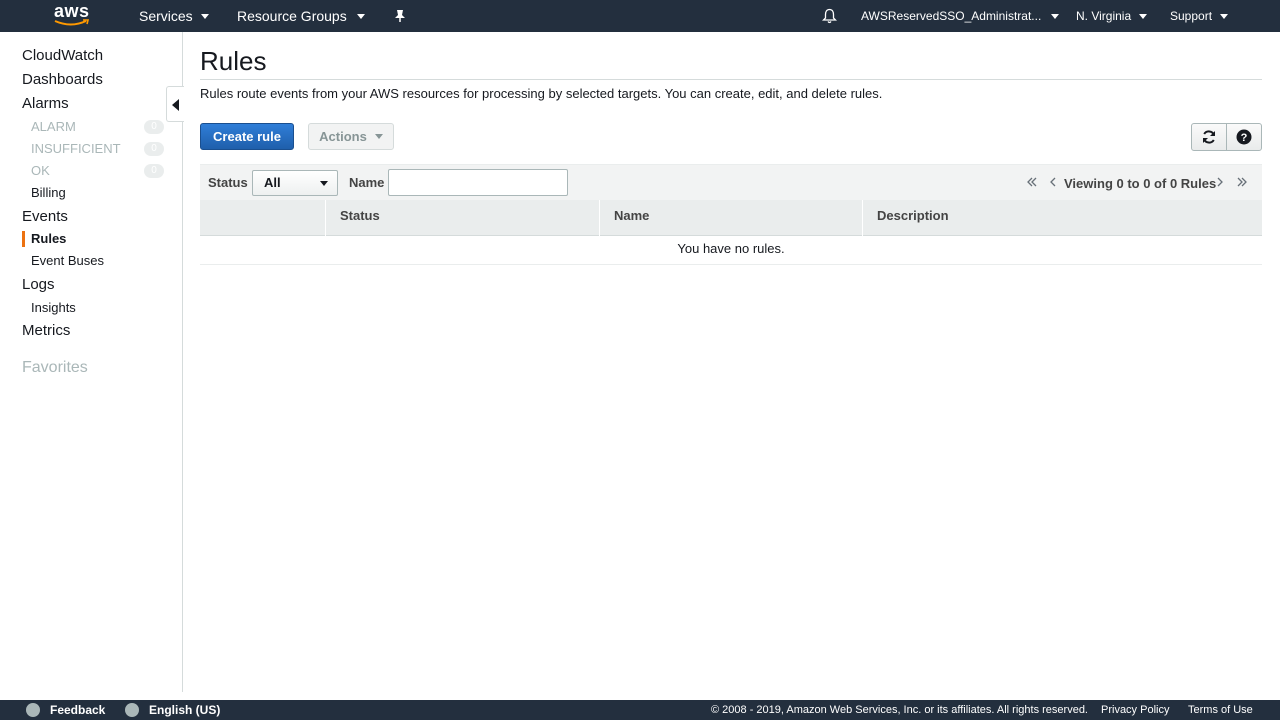  Describe the element at coordinates (78, 710) in the screenshot. I see `feedback-label: Feedback` at that location.